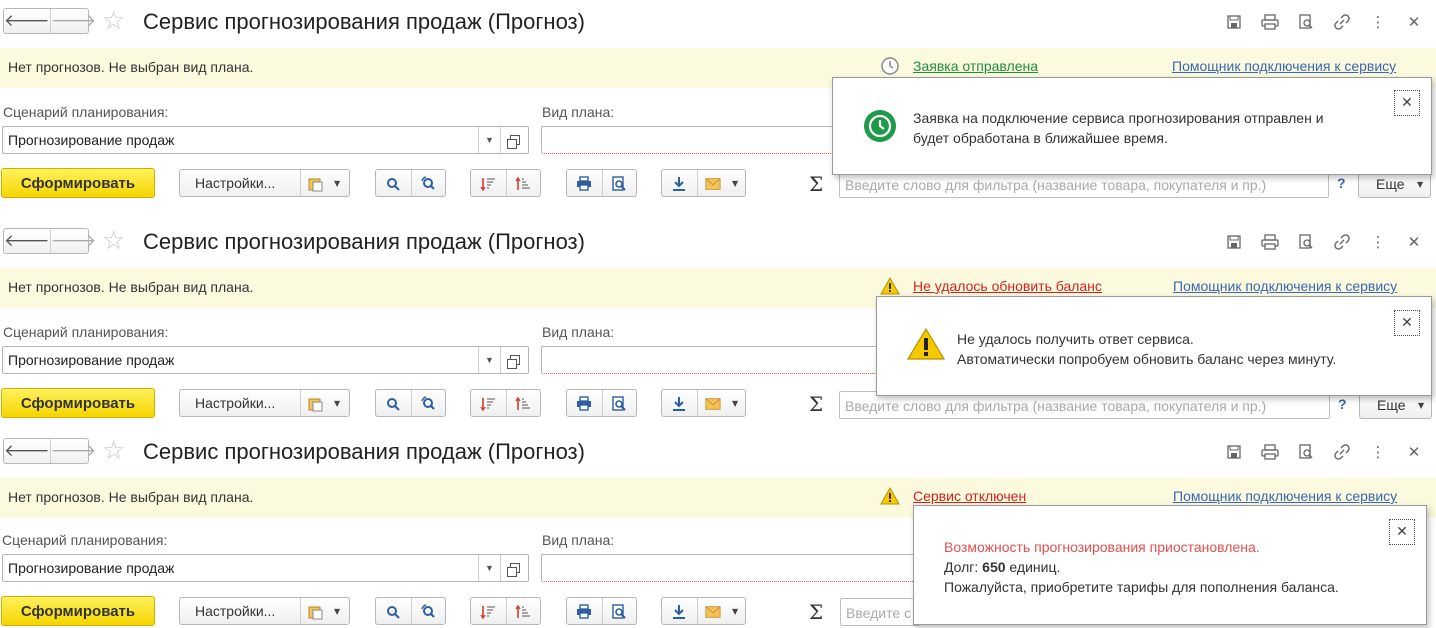 This screenshot has height=628, width=1436. Describe the element at coordinates (601, 183) in the screenshot. I see `print-button-group` at that location.